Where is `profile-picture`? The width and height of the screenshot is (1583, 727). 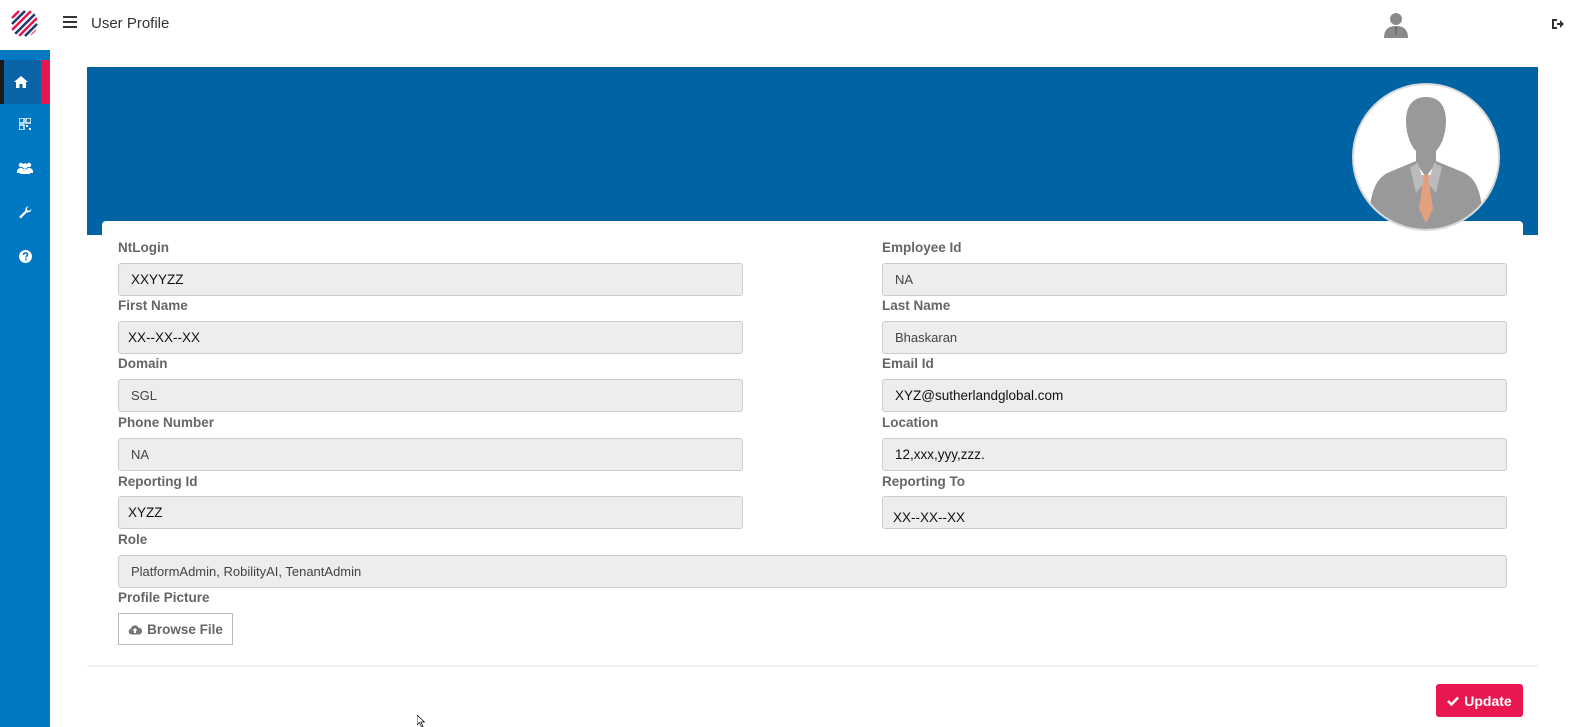
profile-picture is located at coordinates (1426, 157).